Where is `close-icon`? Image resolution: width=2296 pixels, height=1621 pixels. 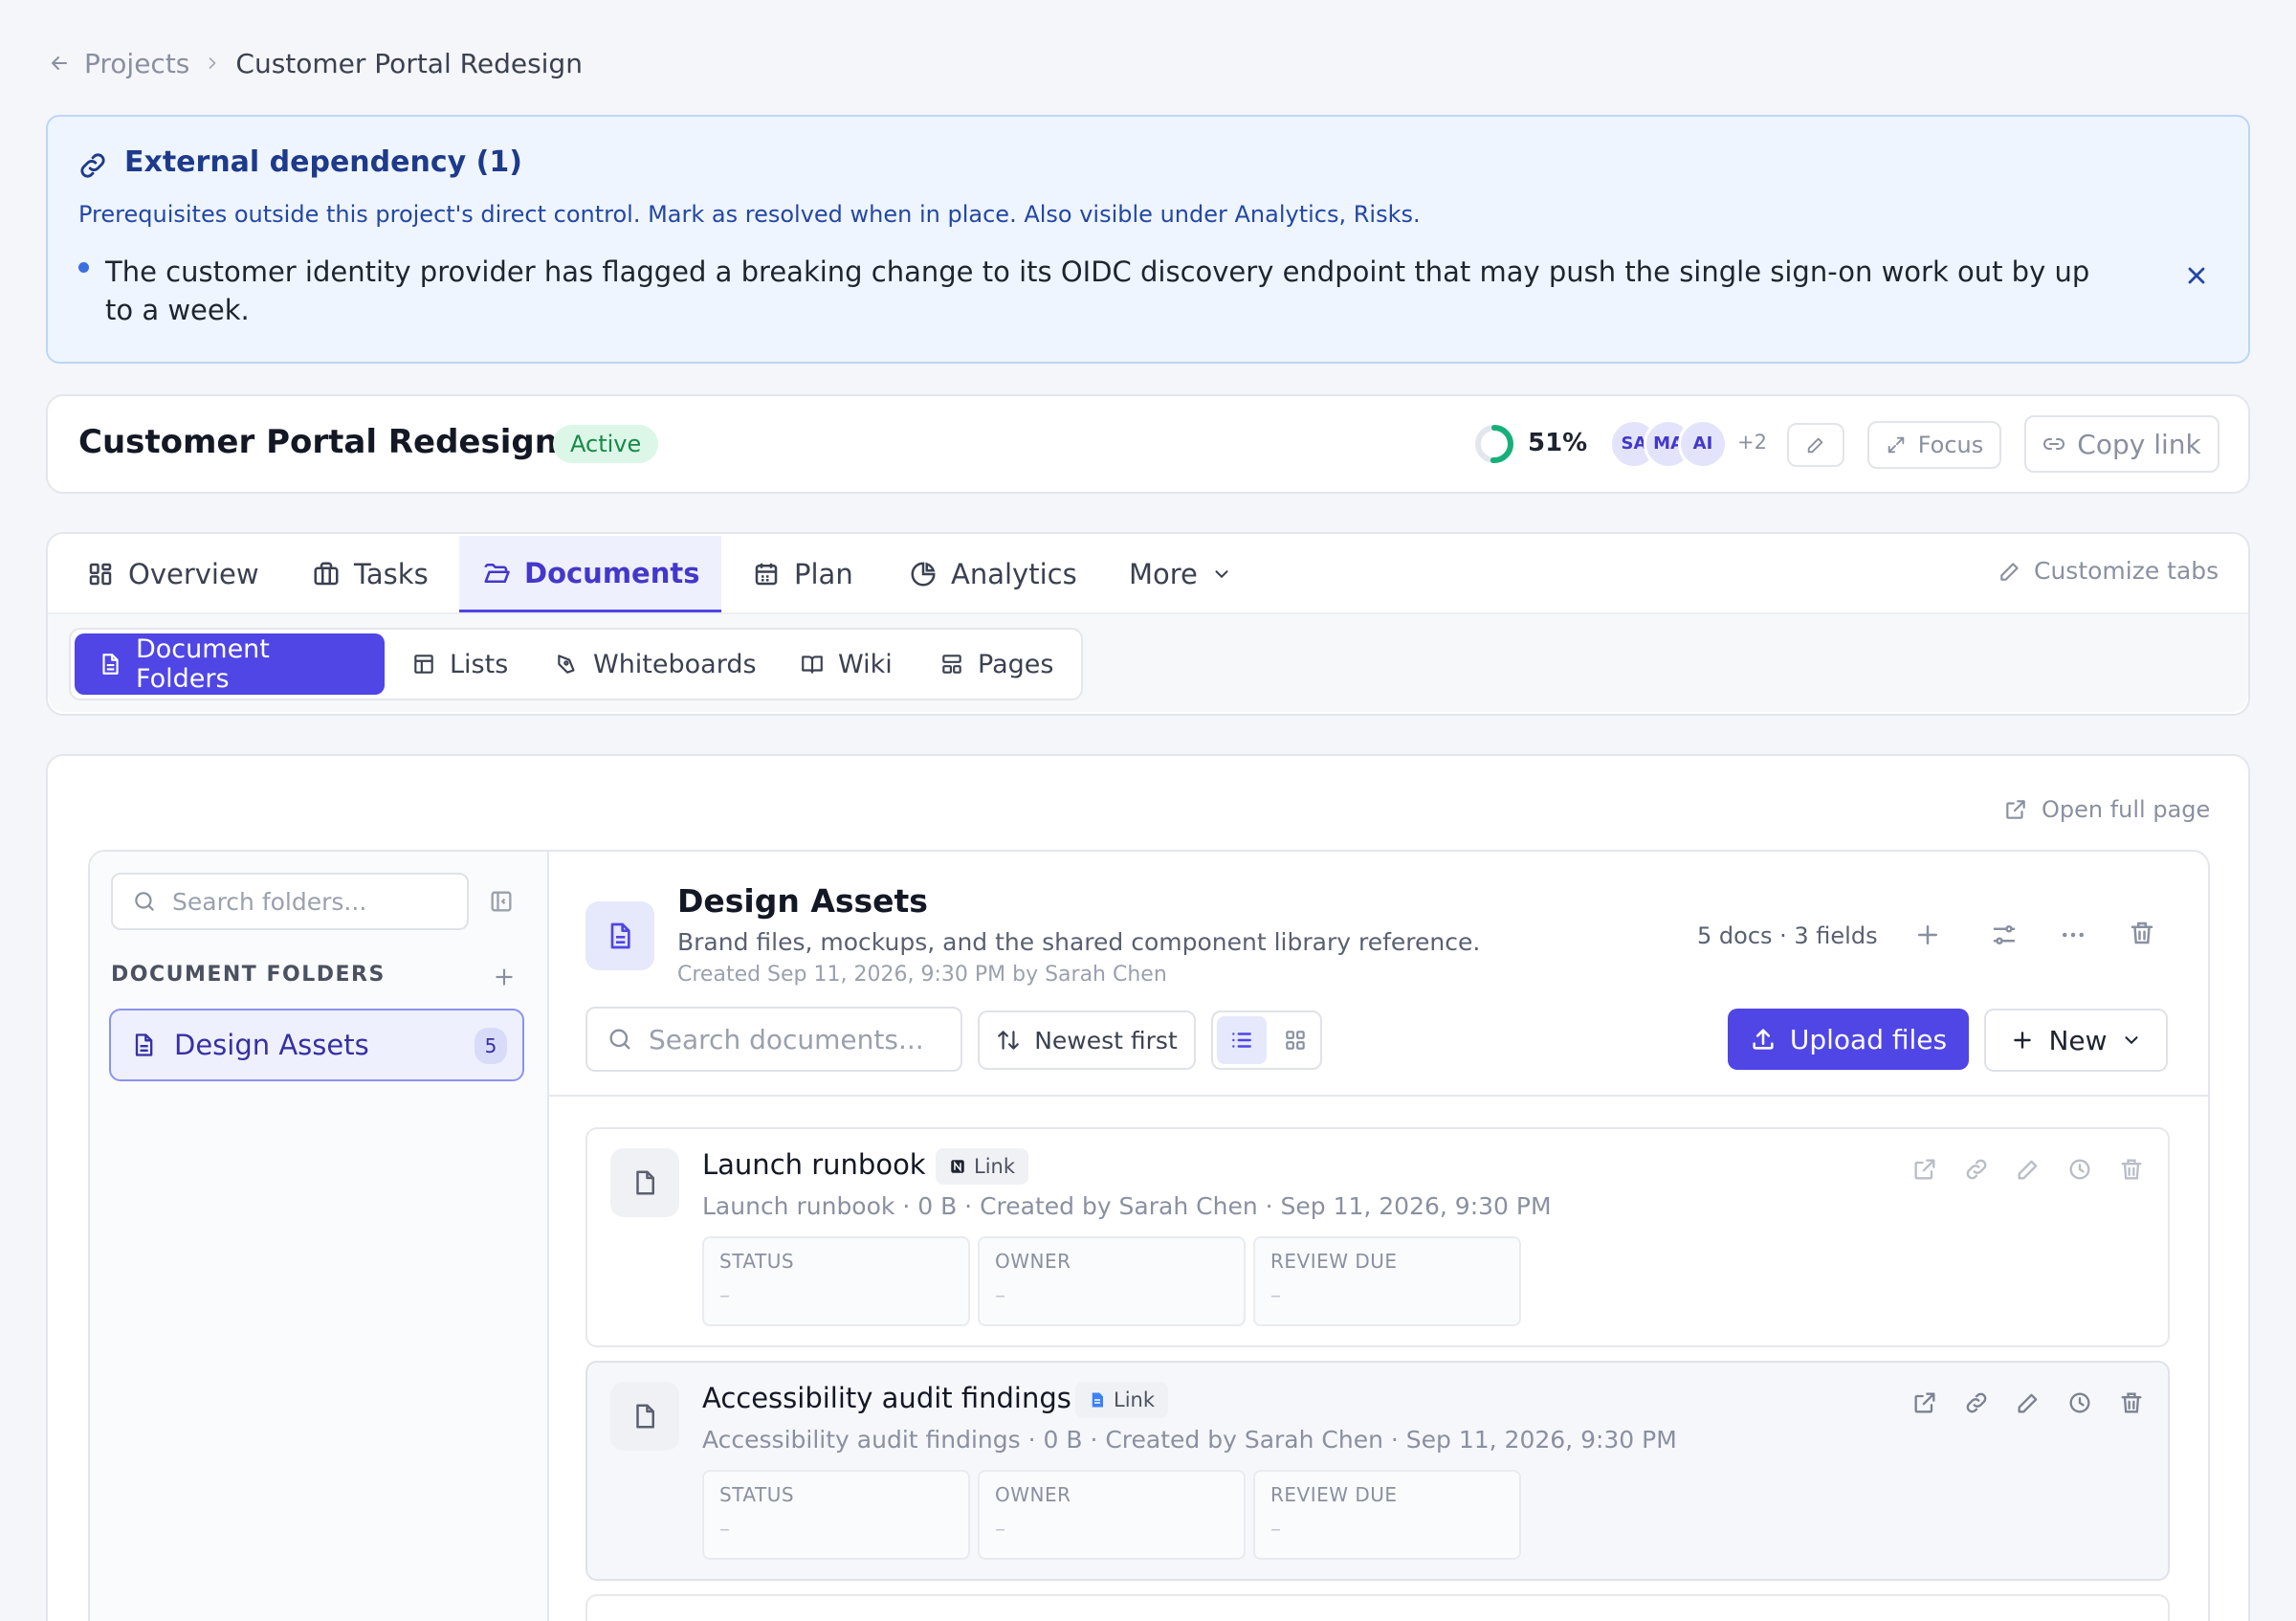
close-icon is located at coordinates (2196, 275).